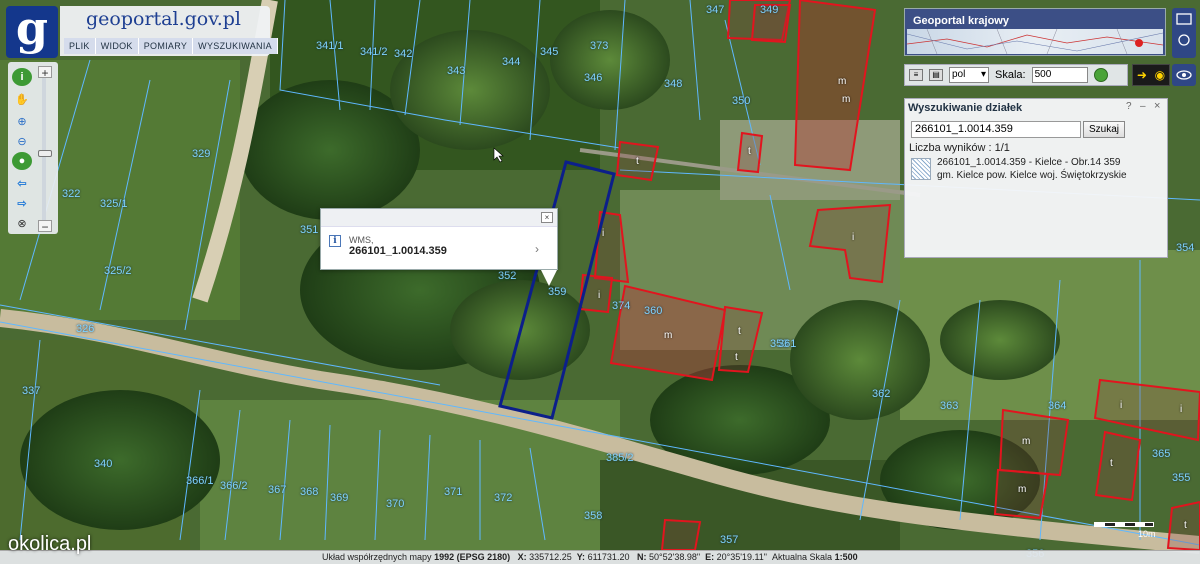  I want to click on overview-map, so click(1035, 41).